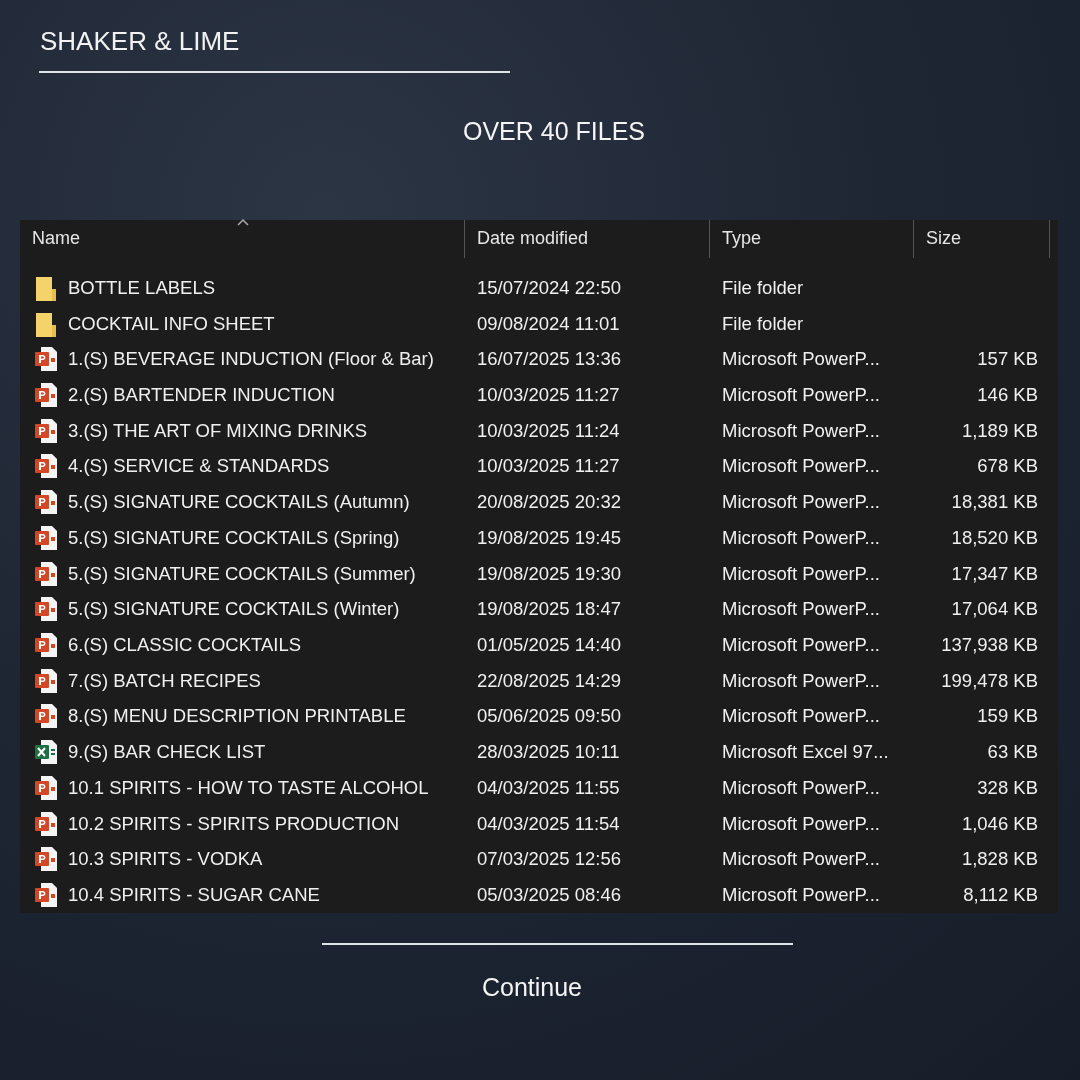 Image resolution: width=1080 pixels, height=1080 pixels. What do you see at coordinates (237, 716) in the screenshot?
I see `file-name: 8.(S) MENU DESCRIPTION PRINTABLE` at bounding box center [237, 716].